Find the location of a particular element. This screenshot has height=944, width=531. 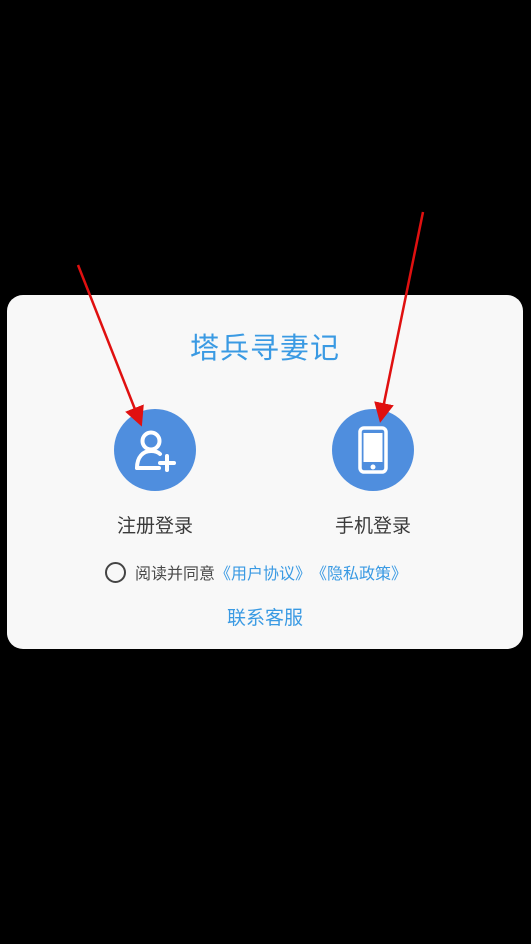

add-user-icon is located at coordinates (155, 451).